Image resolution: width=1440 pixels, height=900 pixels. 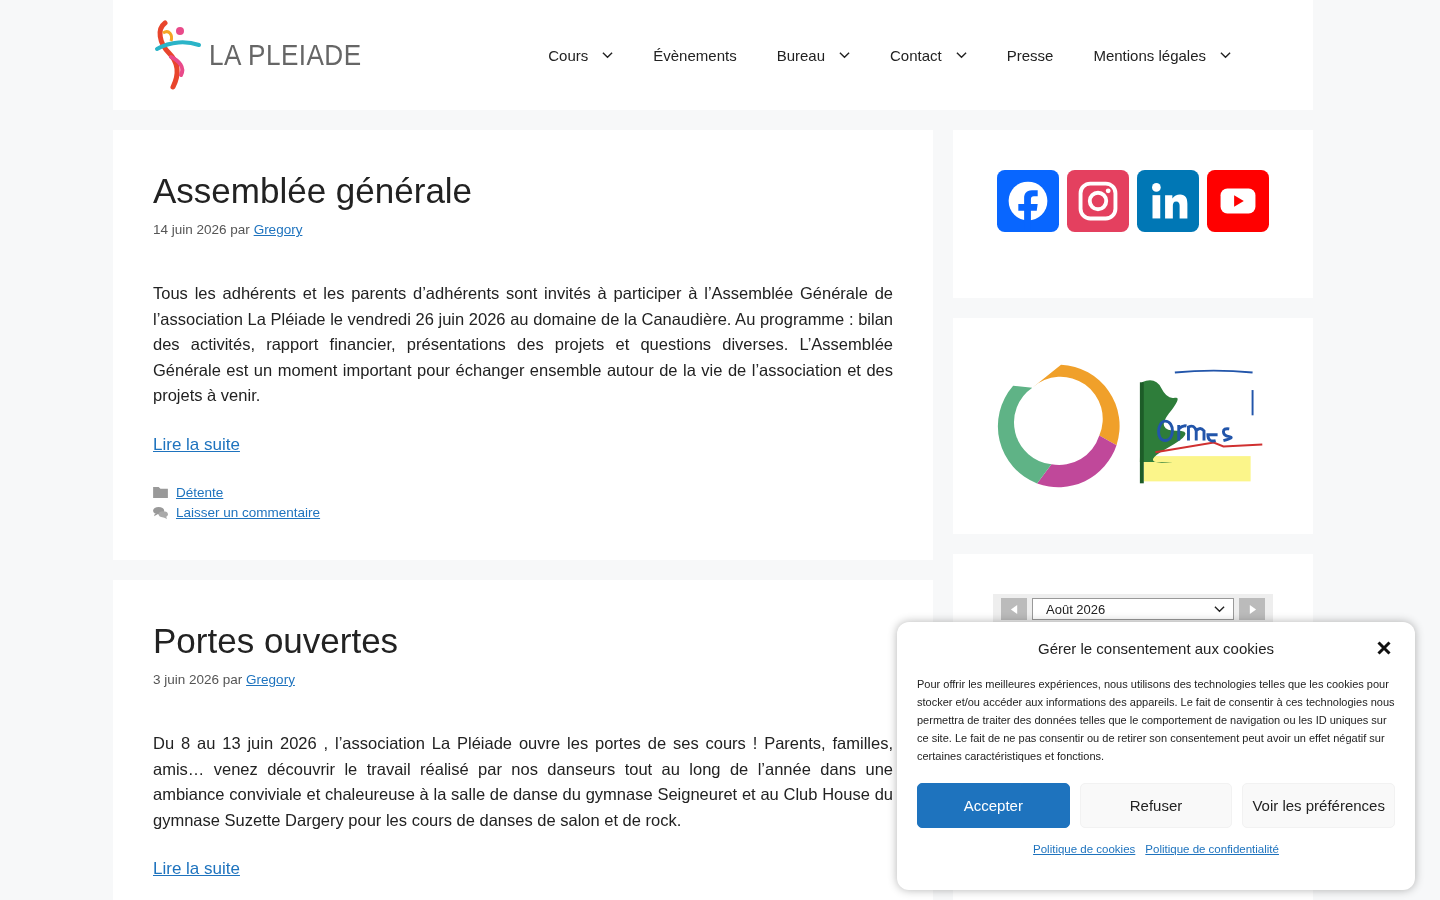 What do you see at coordinates (200, 492) in the screenshot?
I see `category-link: Détente` at bounding box center [200, 492].